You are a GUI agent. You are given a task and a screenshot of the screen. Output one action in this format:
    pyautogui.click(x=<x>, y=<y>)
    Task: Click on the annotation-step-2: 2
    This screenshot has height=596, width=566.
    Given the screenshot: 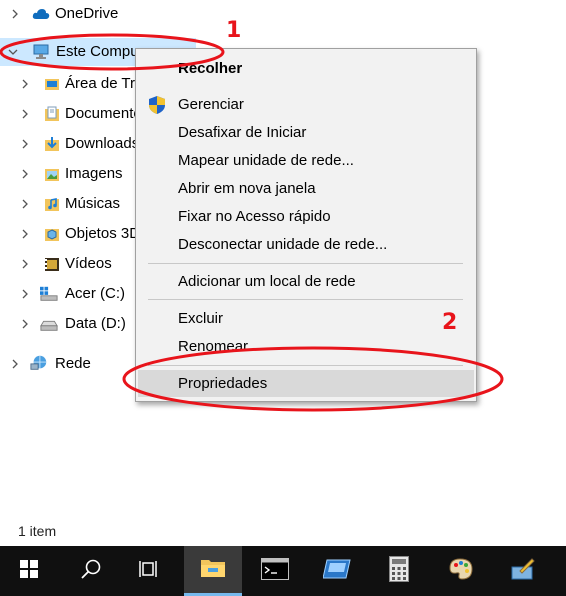 What is the action you would take?
    pyautogui.click(x=450, y=322)
    